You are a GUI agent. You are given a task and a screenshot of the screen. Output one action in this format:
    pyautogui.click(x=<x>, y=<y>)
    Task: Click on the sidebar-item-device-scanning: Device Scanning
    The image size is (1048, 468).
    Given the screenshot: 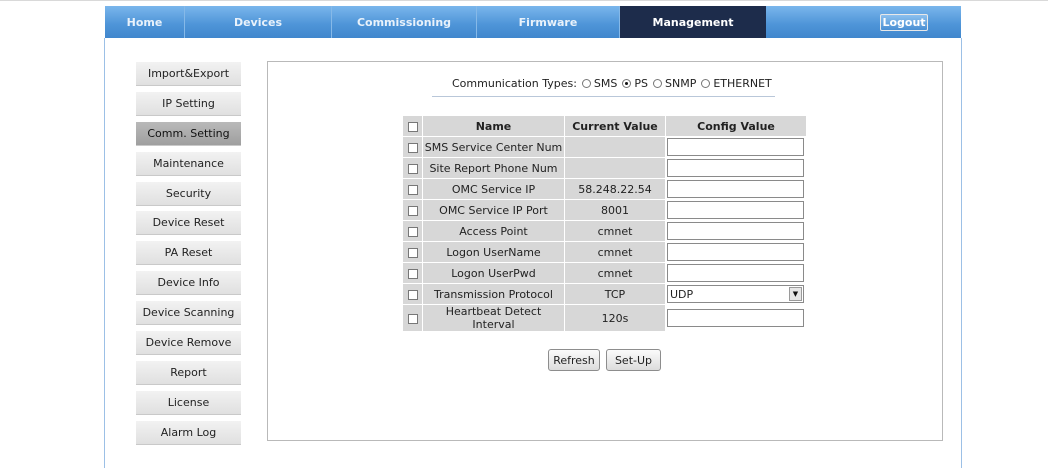 What is the action you would take?
    pyautogui.click(x=188, y=313)
    